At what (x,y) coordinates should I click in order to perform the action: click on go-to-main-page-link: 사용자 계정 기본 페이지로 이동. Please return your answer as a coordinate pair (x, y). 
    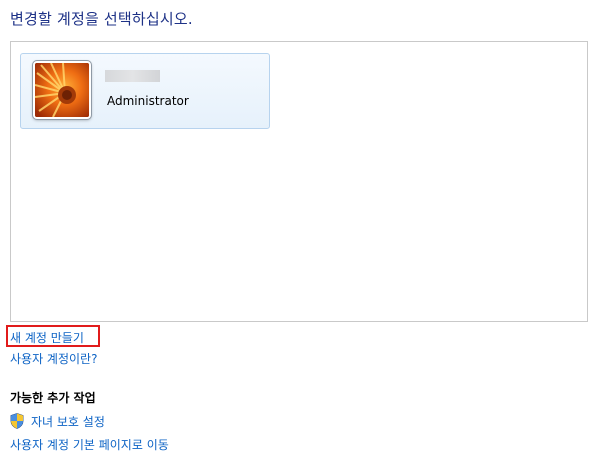
    Looking at the image, I should click on (89, 444).